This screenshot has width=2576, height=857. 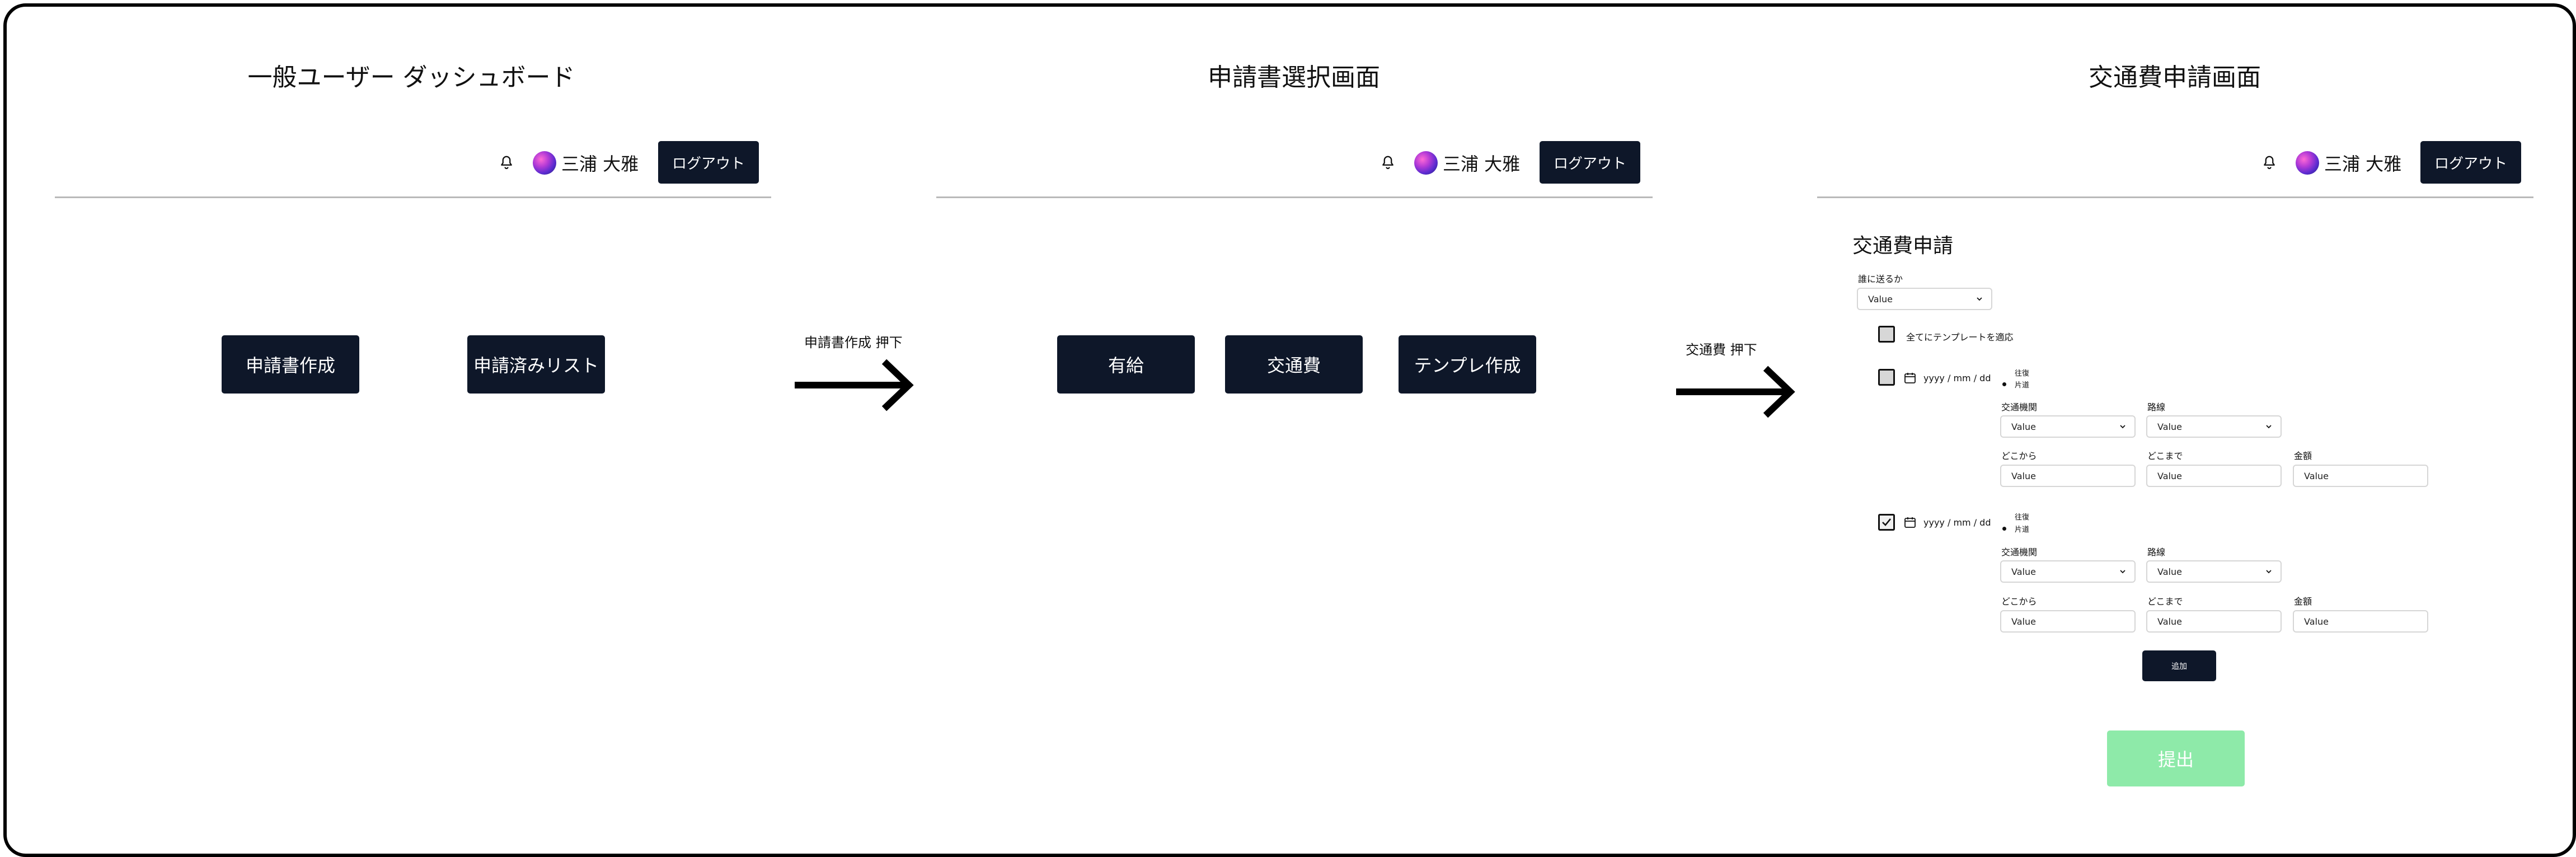 I want to click on apply-all-checkbox, so click(x=1886, y=334).